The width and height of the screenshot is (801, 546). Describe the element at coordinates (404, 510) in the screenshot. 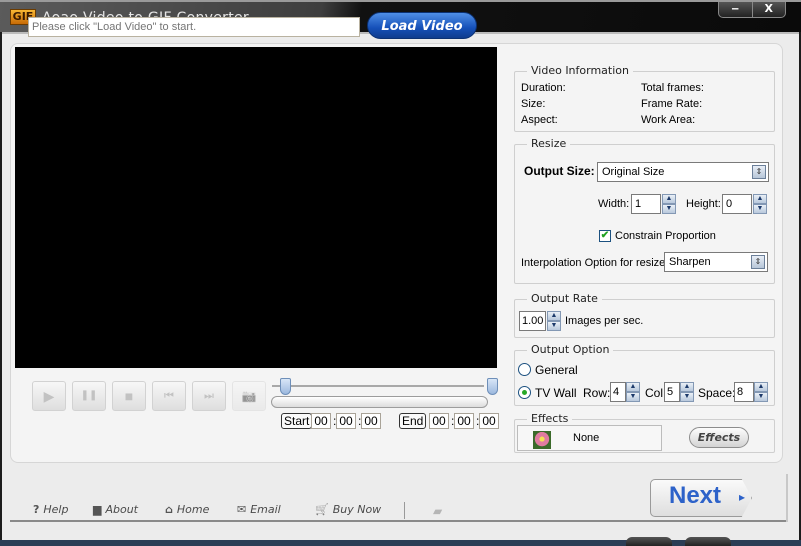

I see `footer-separator` at that location.